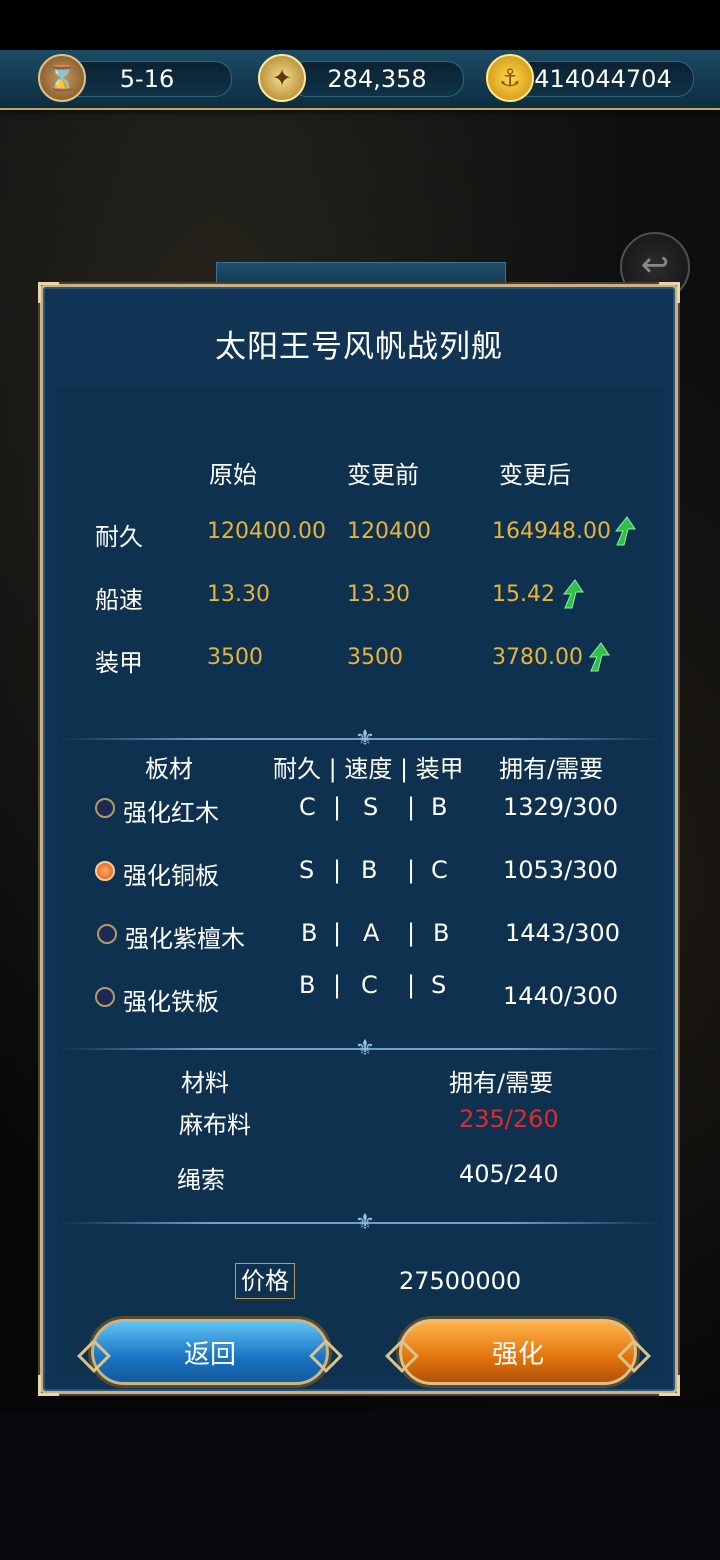 This screenshot has width=720, height=1560. Describe the element at coordinates (509, 1119) in the screenshot. I see `material-owned-insufficient: 235/260` at that location.